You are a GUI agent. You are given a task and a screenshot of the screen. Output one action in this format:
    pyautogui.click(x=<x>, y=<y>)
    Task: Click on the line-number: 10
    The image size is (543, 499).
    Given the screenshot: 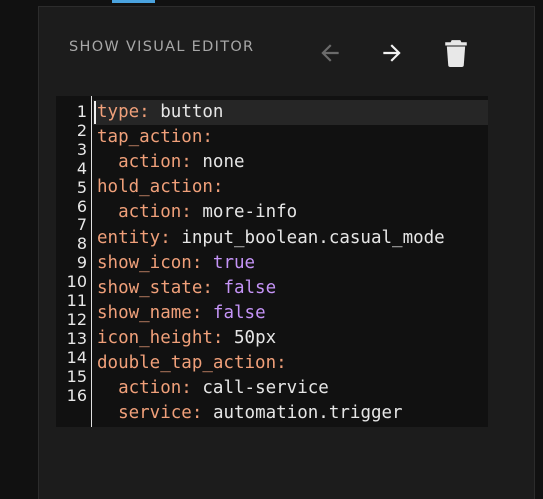 What is the action you would take?
    pyautogui.click(x=76, y=282)
    